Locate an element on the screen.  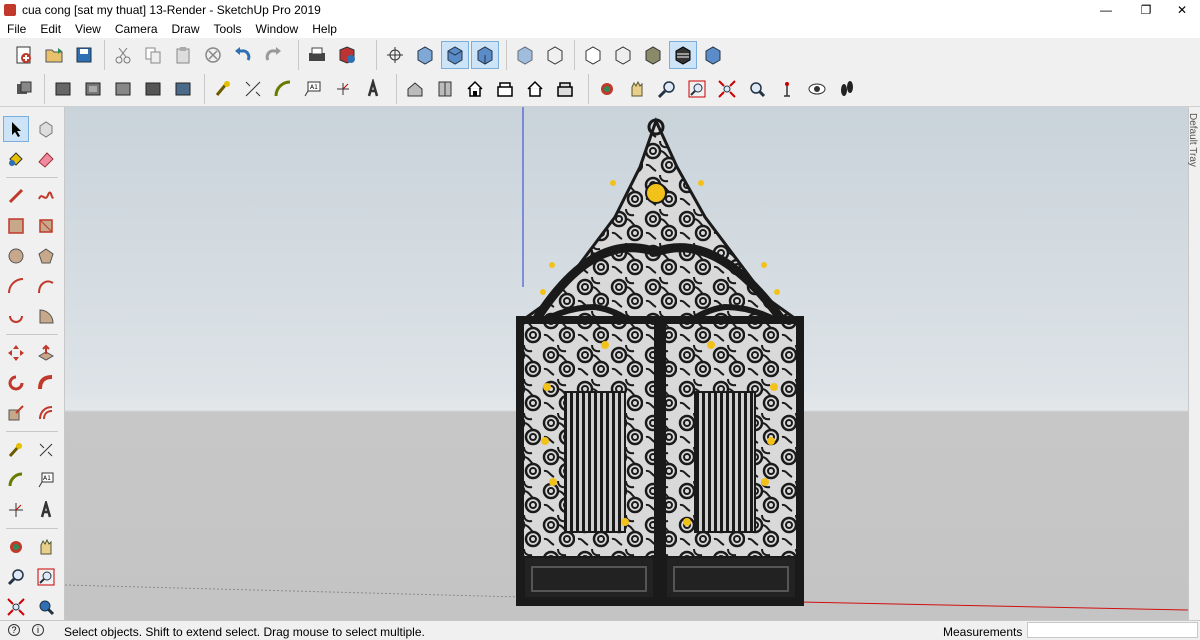
dynamic-component-icon is located at coordinates (93, 89).